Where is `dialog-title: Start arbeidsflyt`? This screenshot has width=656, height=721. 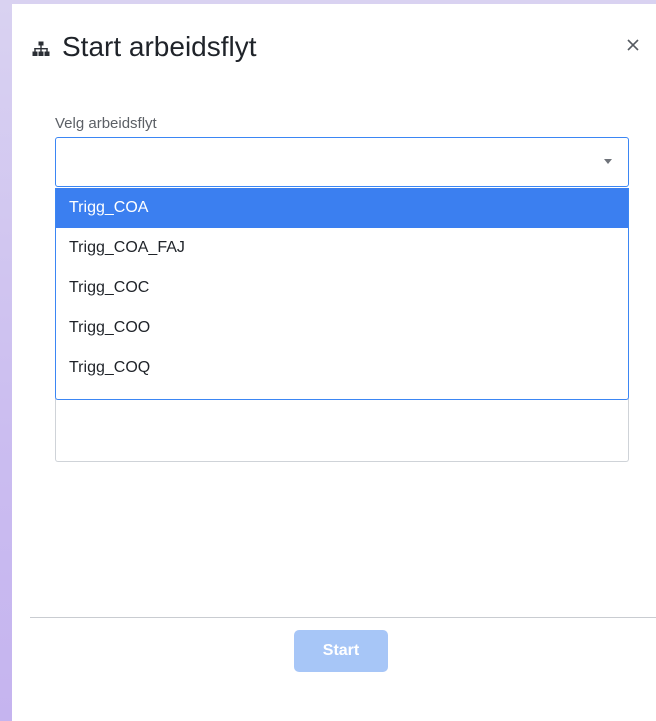
dialog-title: Start arbeidsflyt is located at coordinates (159, 46).